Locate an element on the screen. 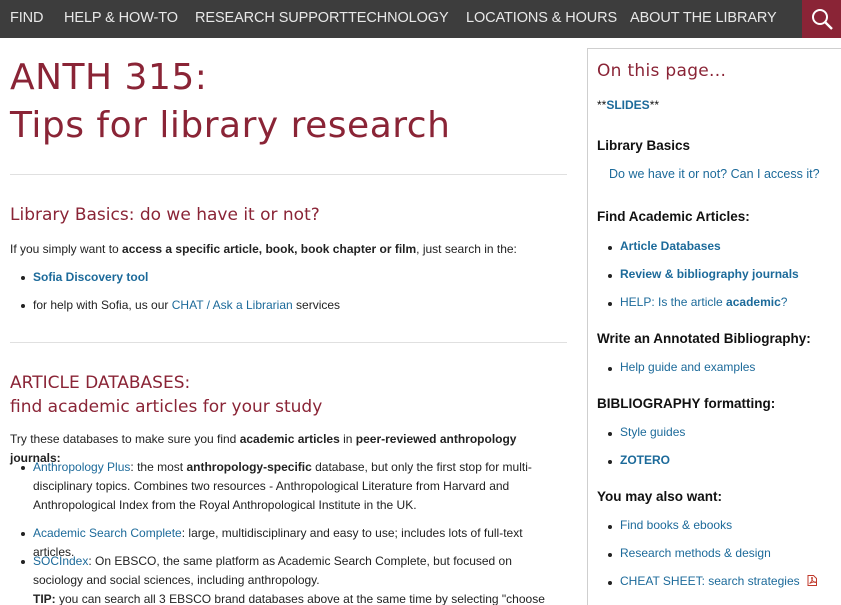 The width and height of the screenshot is (841, 605). sidebar-item-zotero: ZOTERO is located at coordinates (639, 460).